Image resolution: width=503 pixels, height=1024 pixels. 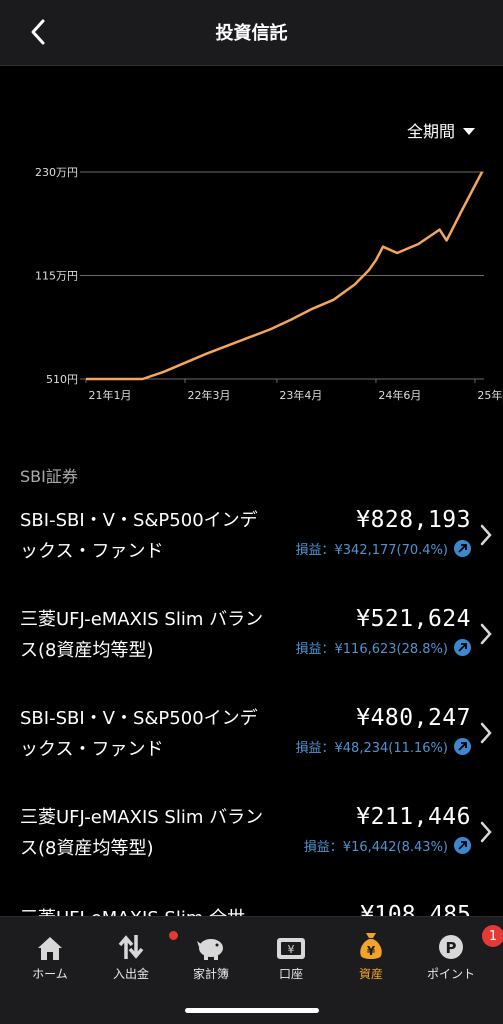 I want to click on notification-badge: 1, so click(x=492, y=936).